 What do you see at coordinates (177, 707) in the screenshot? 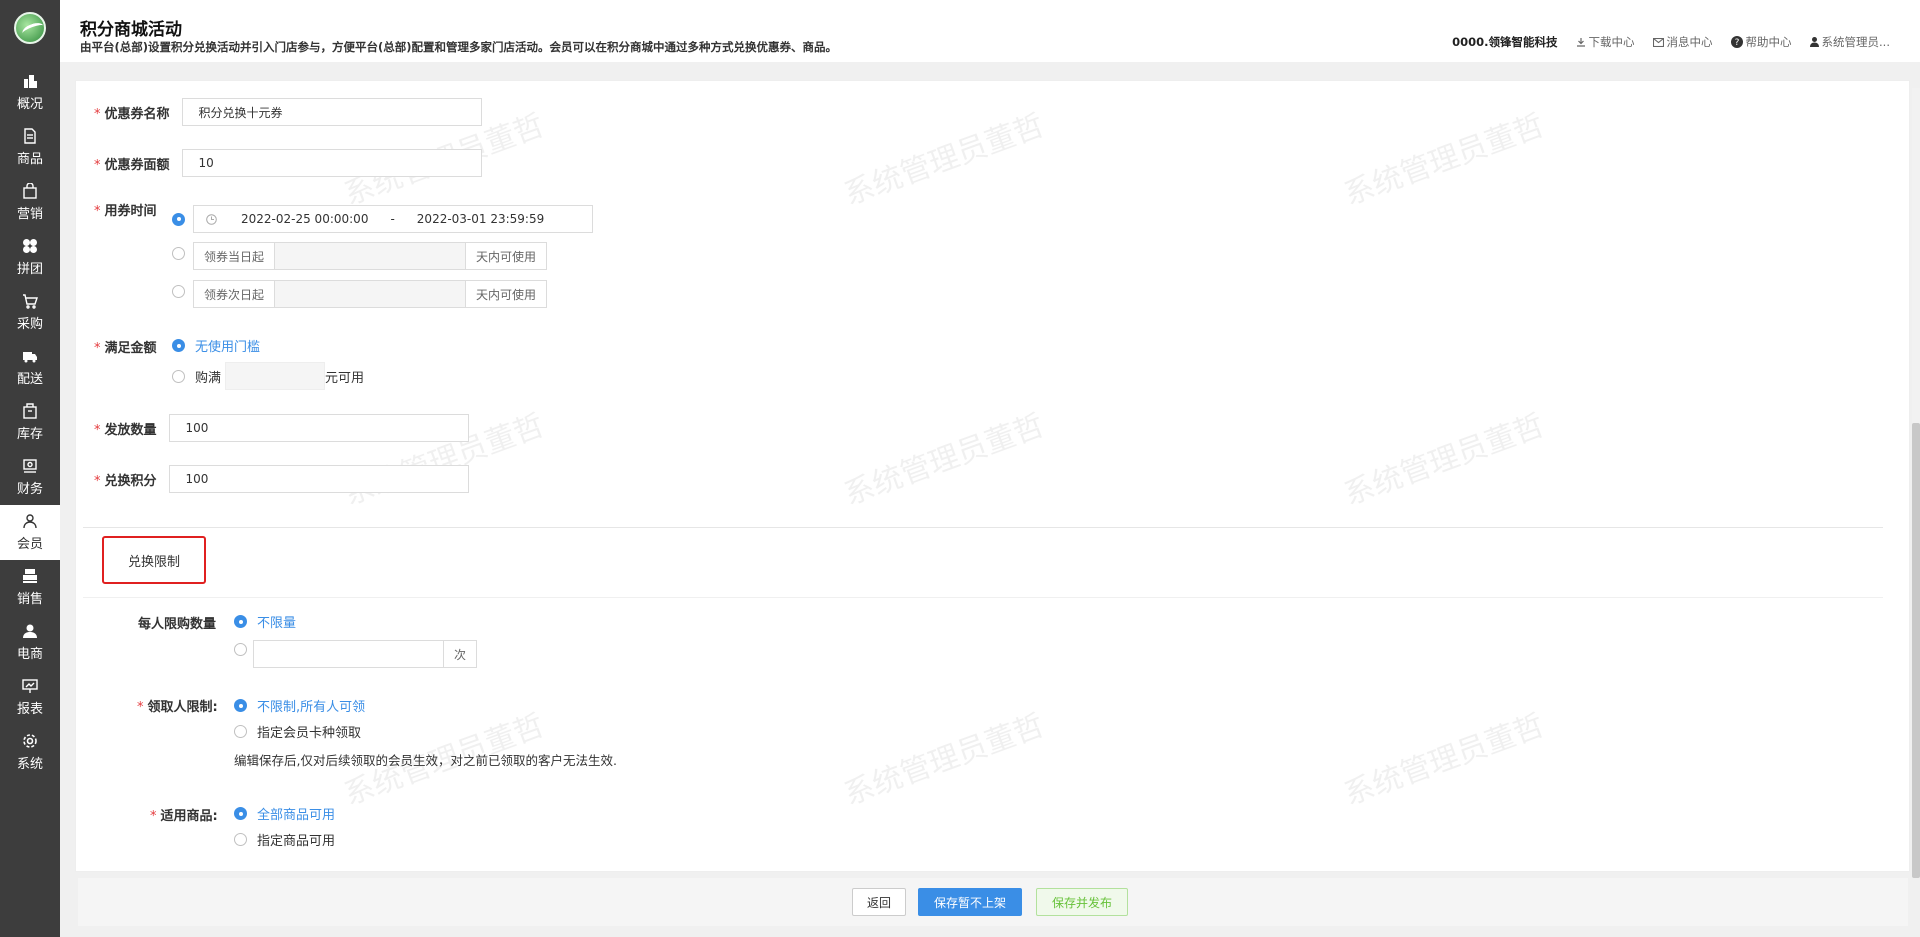
I see `receiver-label: * 领取人限制:` at bounding box center [177, 707].